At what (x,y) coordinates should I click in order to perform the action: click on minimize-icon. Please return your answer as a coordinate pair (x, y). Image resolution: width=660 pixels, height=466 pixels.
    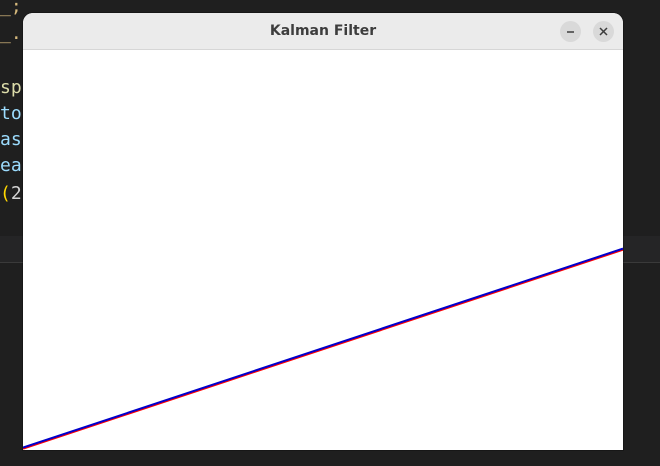
    Looking at the image, I should click on (570, 32).